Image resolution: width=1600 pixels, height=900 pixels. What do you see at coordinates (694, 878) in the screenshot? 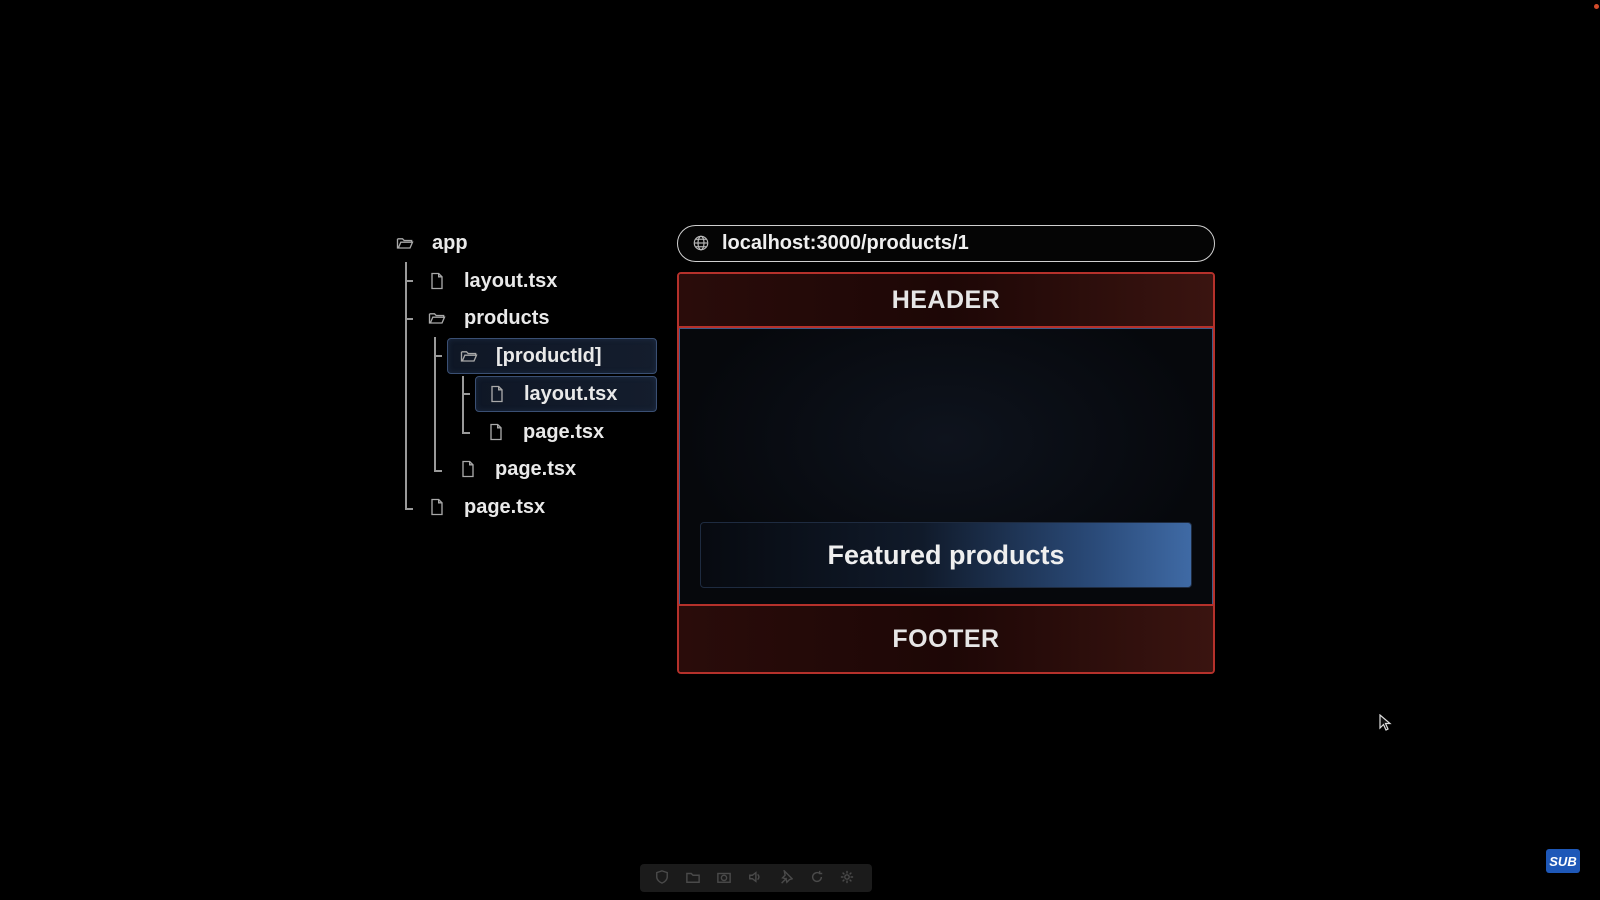
I see `folder-icon` at bounding box center [694, 878].